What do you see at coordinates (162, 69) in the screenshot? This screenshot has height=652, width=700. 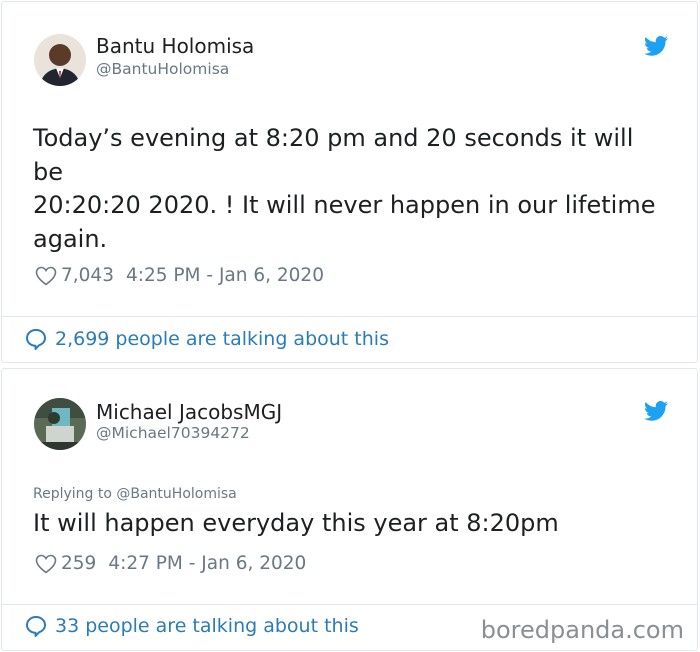 I see `author-handle: @BantuHolomisa` at bounding box center [162, 69].